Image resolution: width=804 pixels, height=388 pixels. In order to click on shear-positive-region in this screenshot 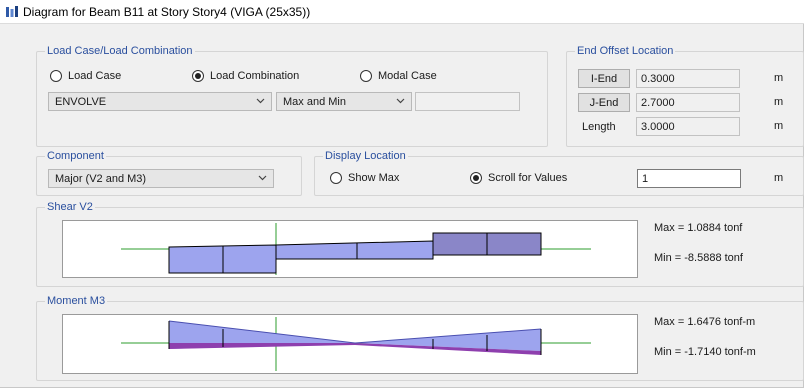, I will do `click(354, 250)`.